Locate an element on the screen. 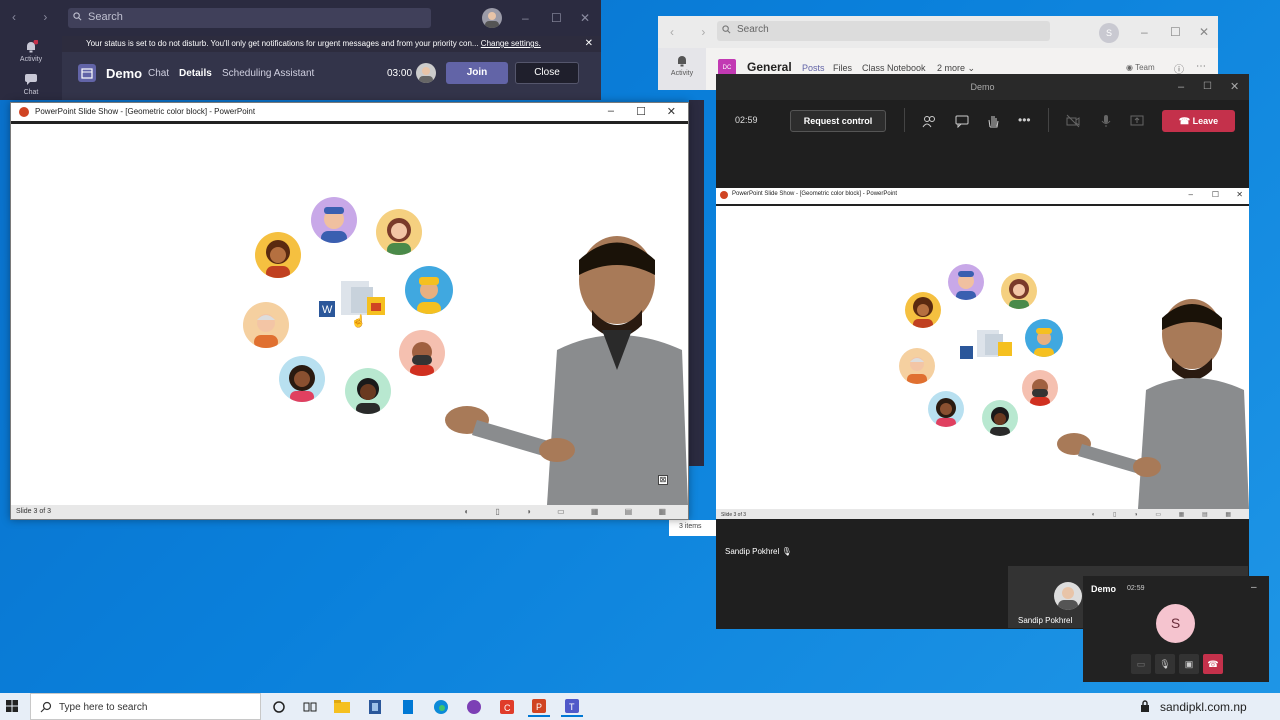 Image resolution: width=1280 pixels, height=720 pixels. file-explorer-icon is located at coordinates (342, 707).